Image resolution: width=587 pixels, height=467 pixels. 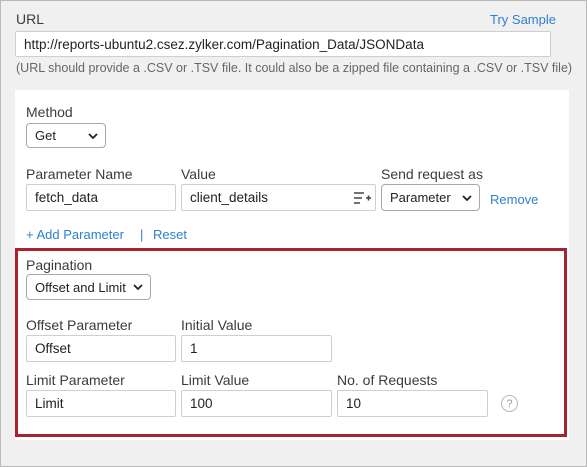 I want to click on url-label: URL, so click(x=30, y=19).